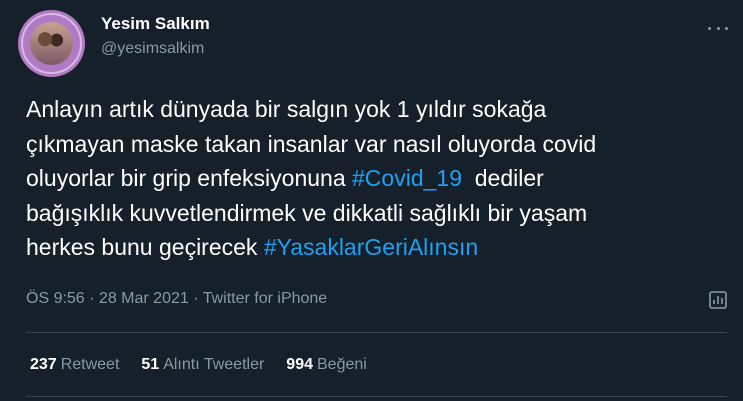  I want to click on likes-label: Beğeni, so click(342, 364).